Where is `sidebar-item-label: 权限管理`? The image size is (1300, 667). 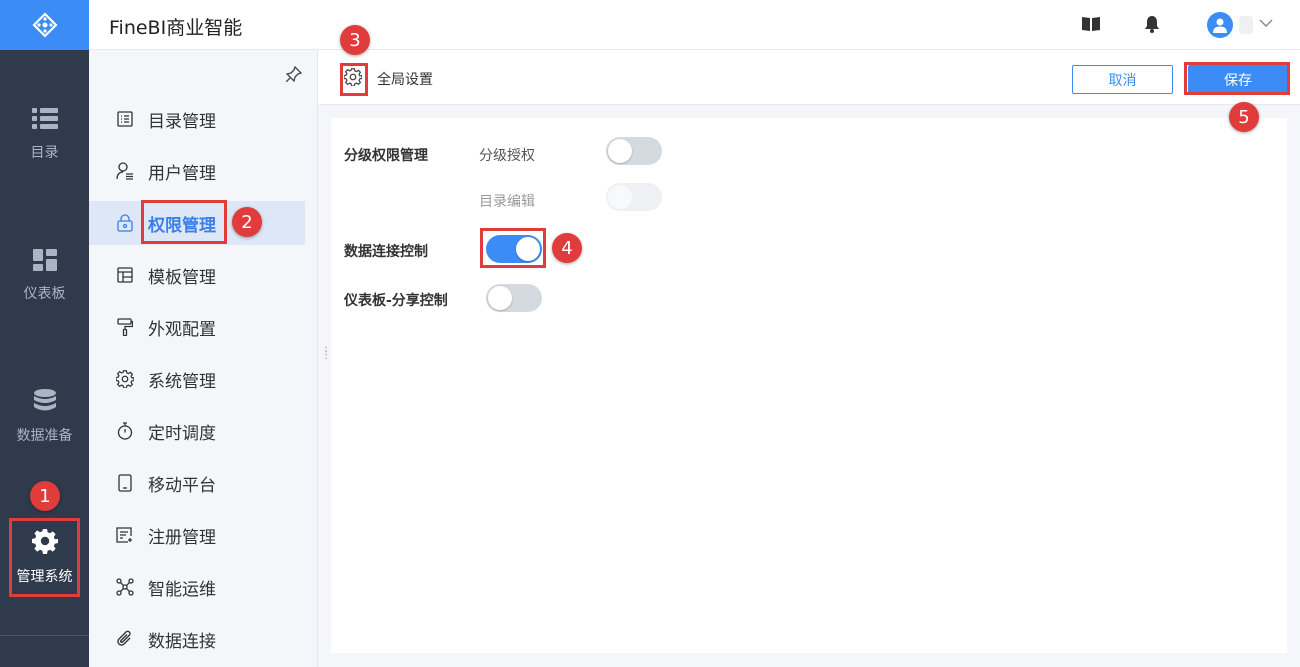
sidebar-item-label: 权限管理 is located at coordinates (182, 225).